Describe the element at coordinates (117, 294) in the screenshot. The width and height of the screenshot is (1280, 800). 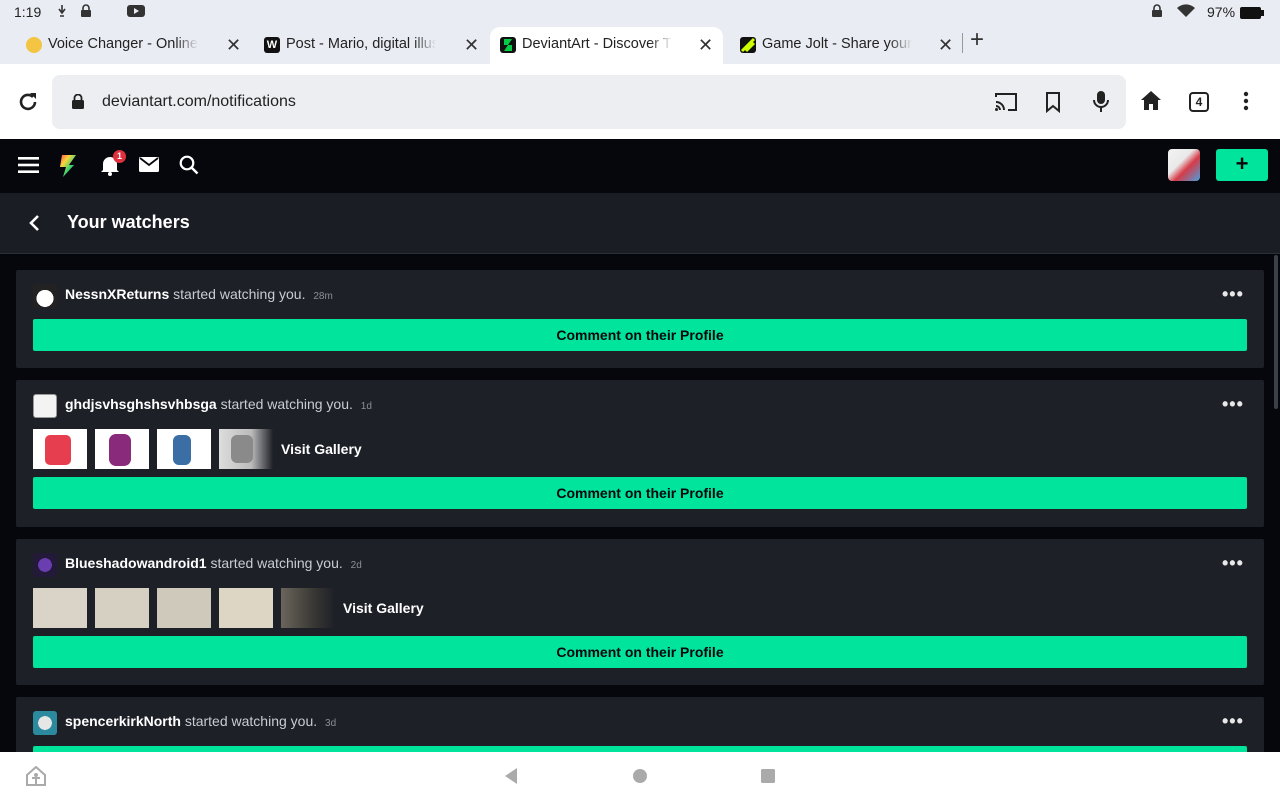
I see `watcher-username: NessnXReturns` at that location.